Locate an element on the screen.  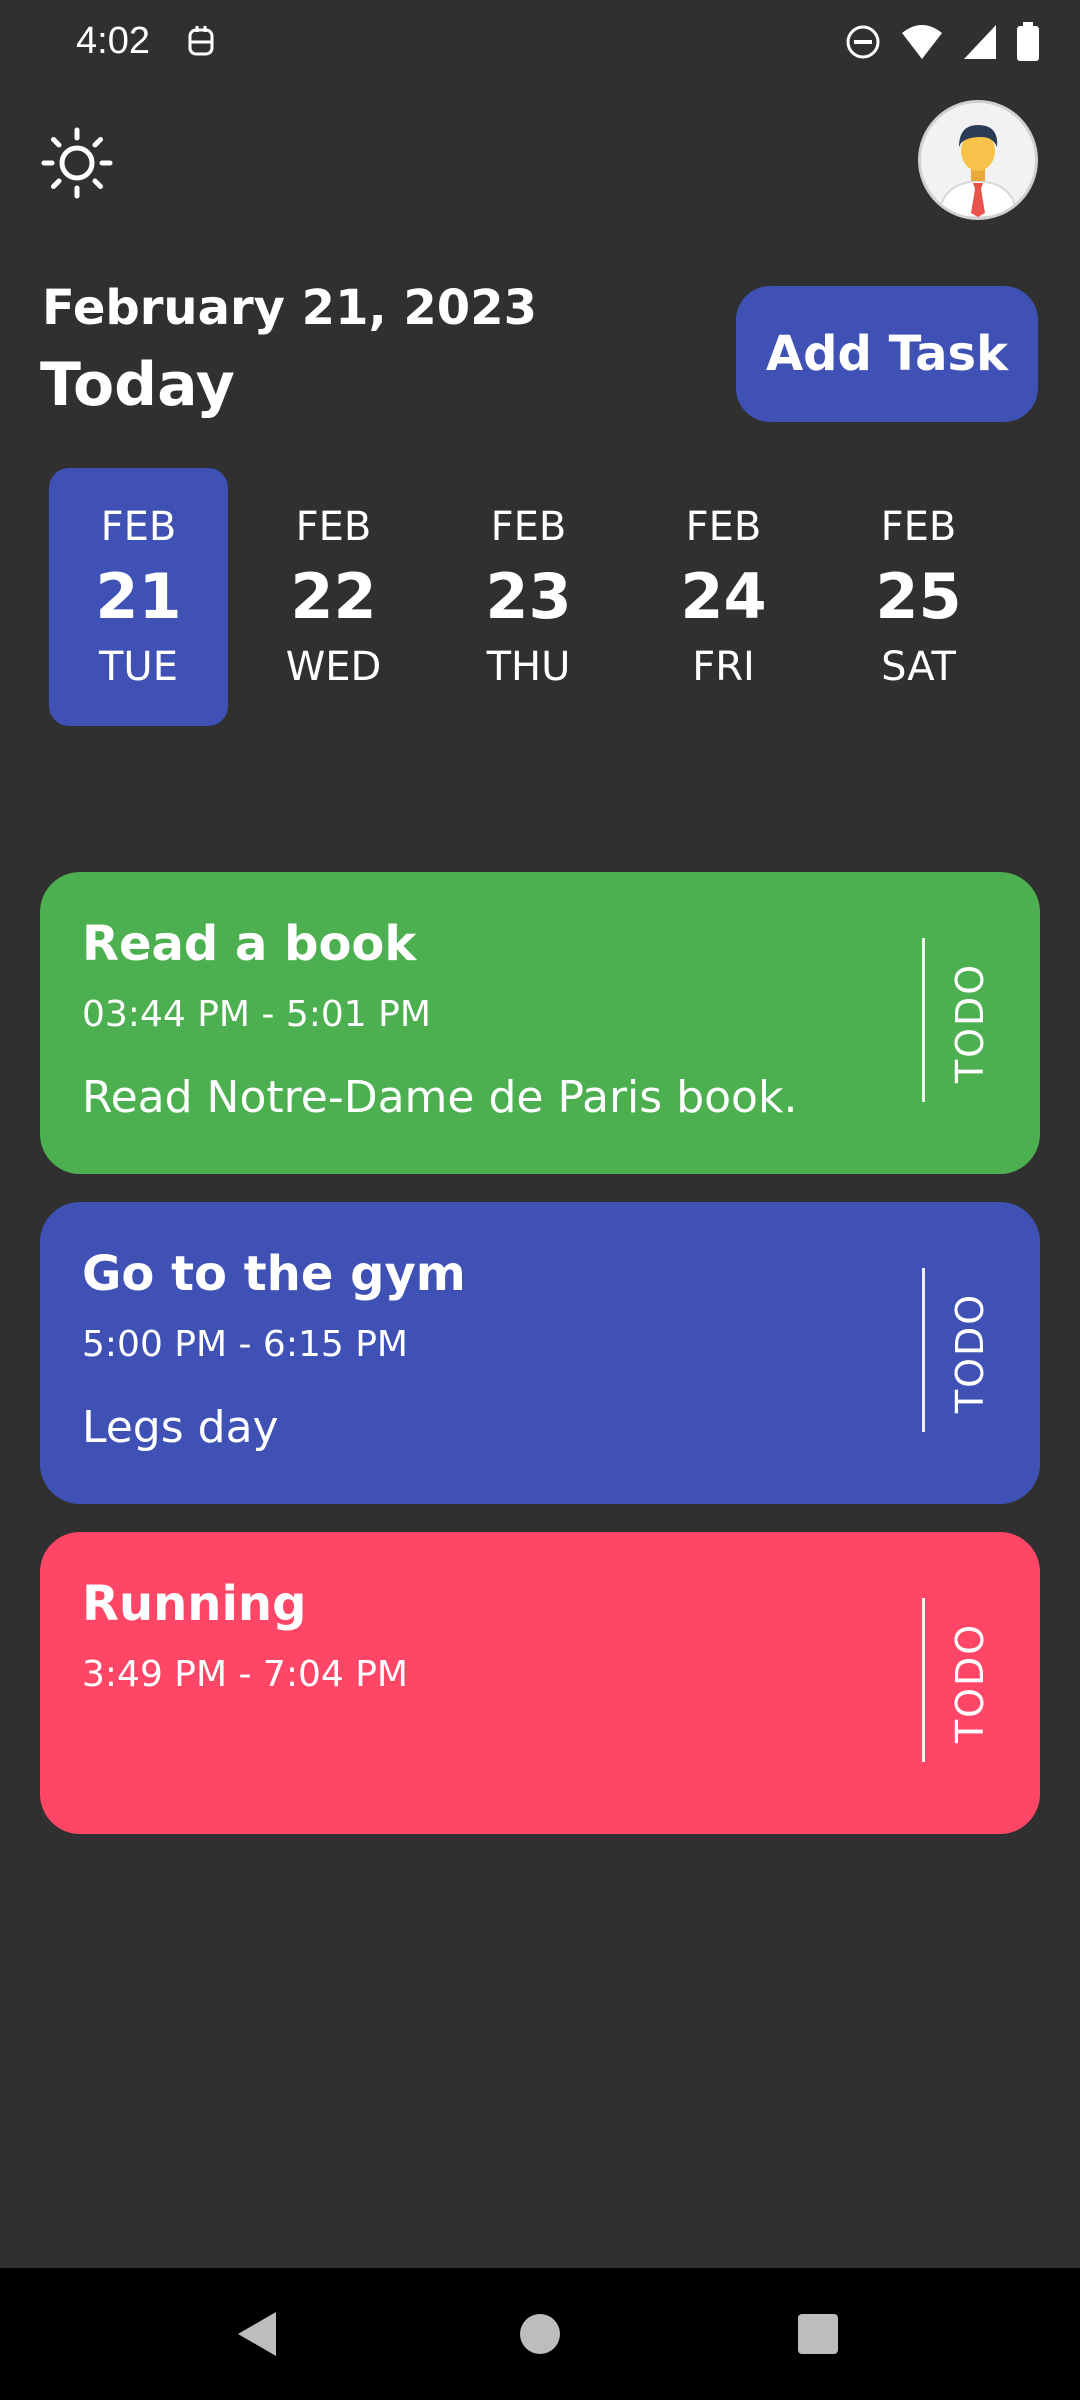
date-day: 24 is located at coordinates (723, 596).